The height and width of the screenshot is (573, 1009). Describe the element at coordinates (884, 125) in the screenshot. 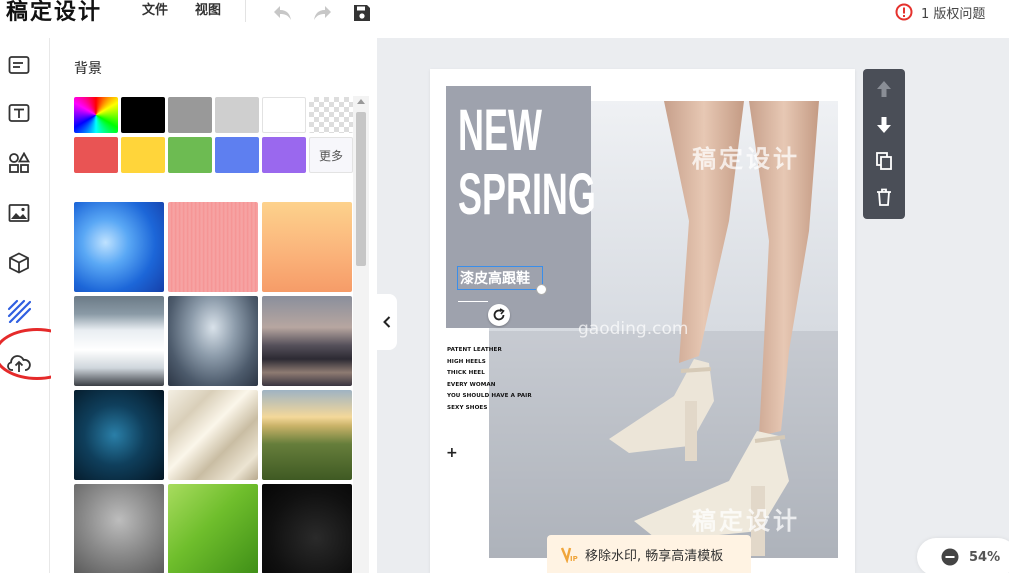

I see `move-down-icon` at that location.